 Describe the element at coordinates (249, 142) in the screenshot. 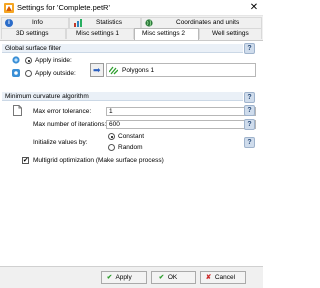

I see `initialize-help-button: ?` at that location.